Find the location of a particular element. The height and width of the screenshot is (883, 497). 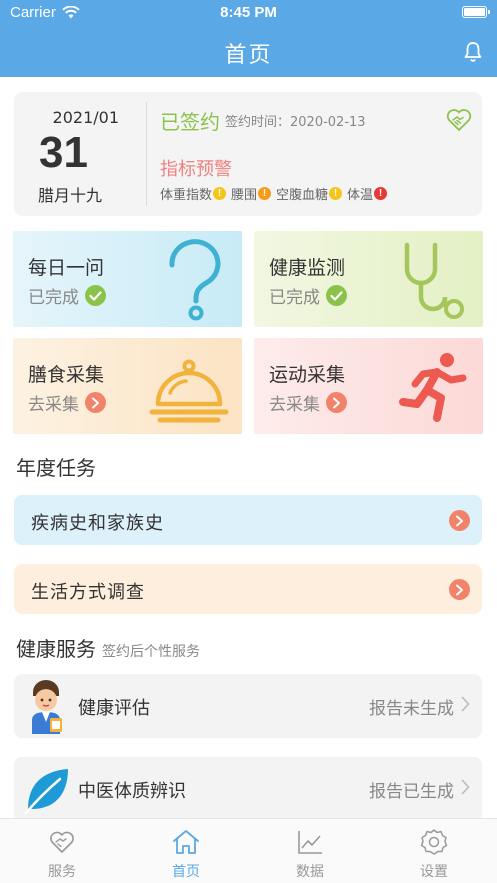

health-services-header: 健康服务 签约后个性服务 is located at coordinates (108, 647).